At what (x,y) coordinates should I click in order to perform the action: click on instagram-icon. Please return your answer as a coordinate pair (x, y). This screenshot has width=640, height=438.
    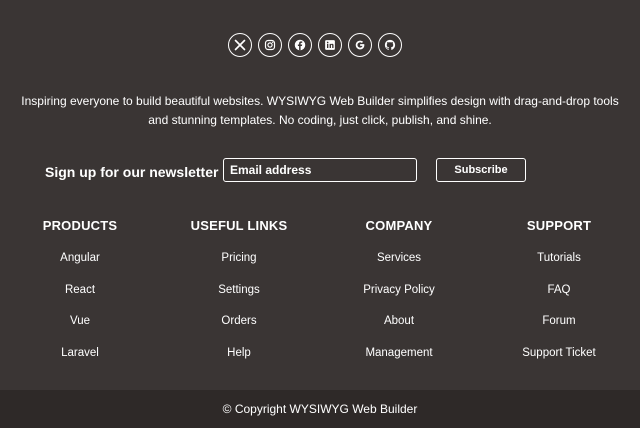
    Looking at the image, I should click on (270, 45).